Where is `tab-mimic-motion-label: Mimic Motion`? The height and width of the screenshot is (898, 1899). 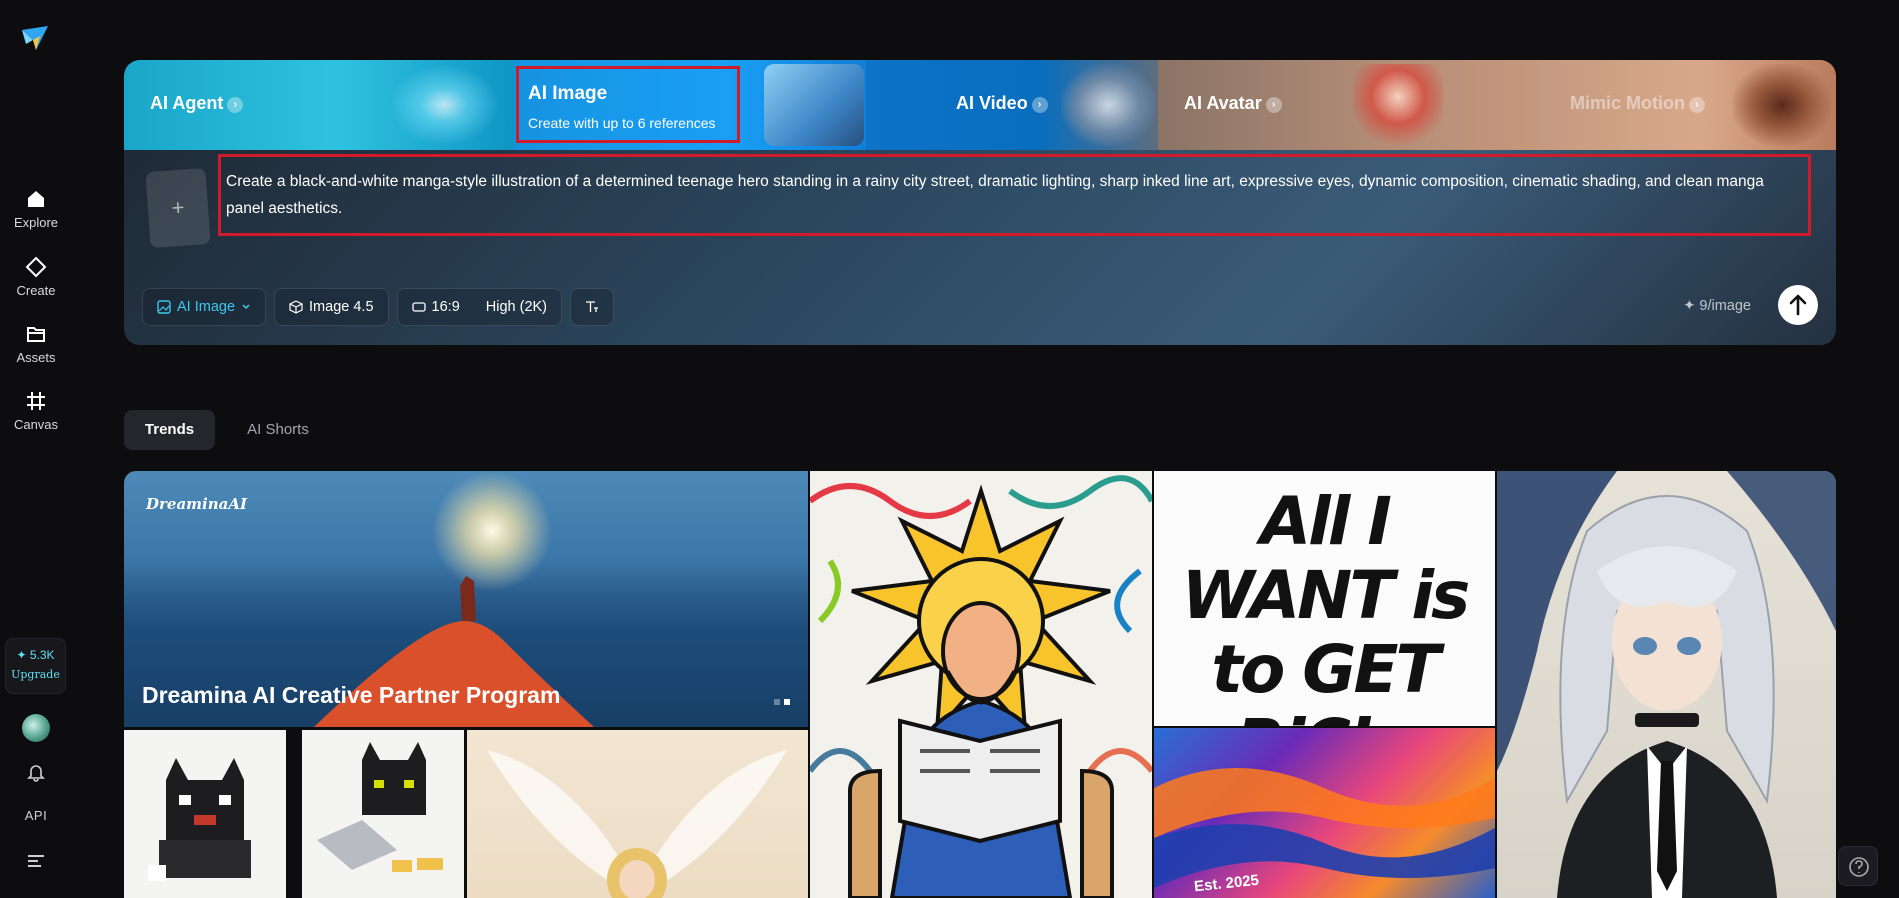
tab-mimic-motion-label: Mimic Motion is located at coordinates (1627, 103).